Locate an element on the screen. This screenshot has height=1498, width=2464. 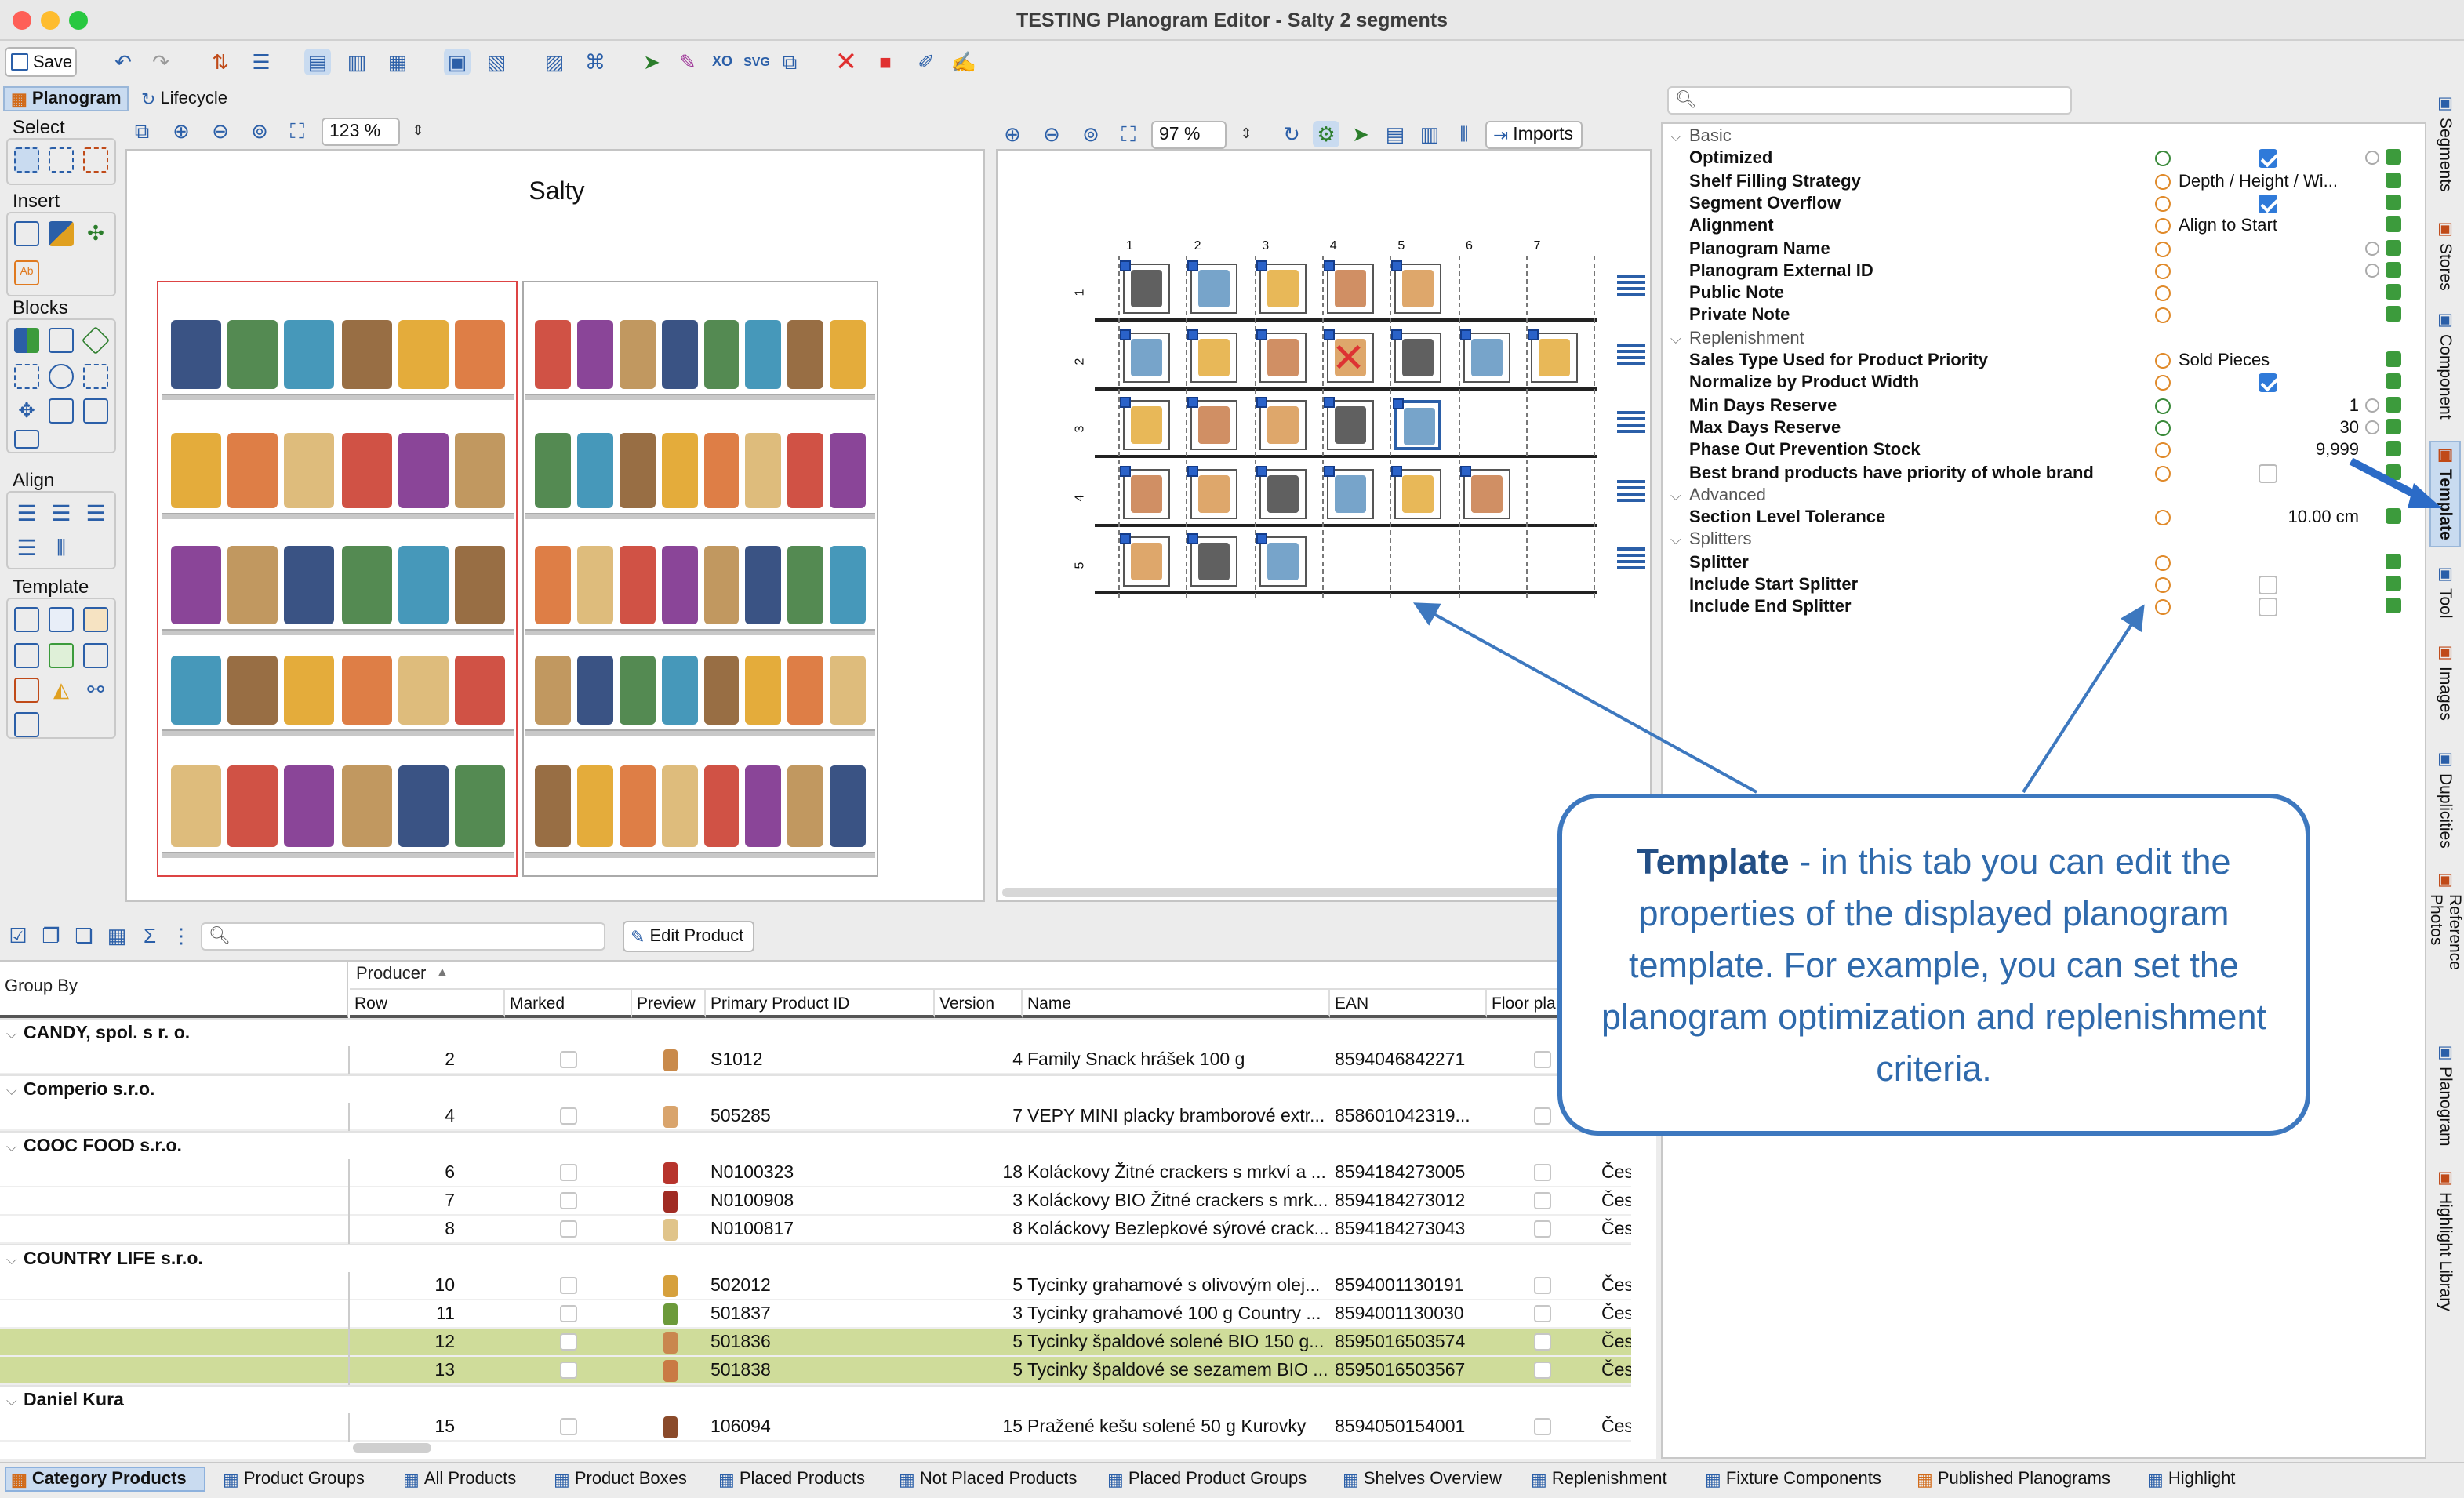
insert-text-icon: Ab is located at coordinates (26, 272).